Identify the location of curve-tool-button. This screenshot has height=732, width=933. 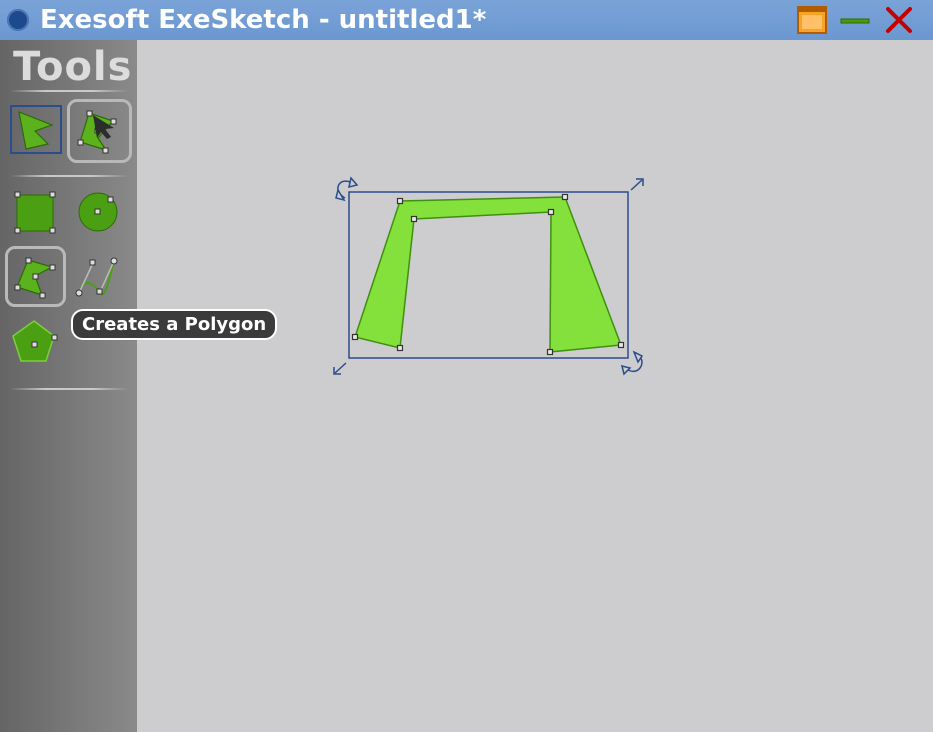
(100, 280).